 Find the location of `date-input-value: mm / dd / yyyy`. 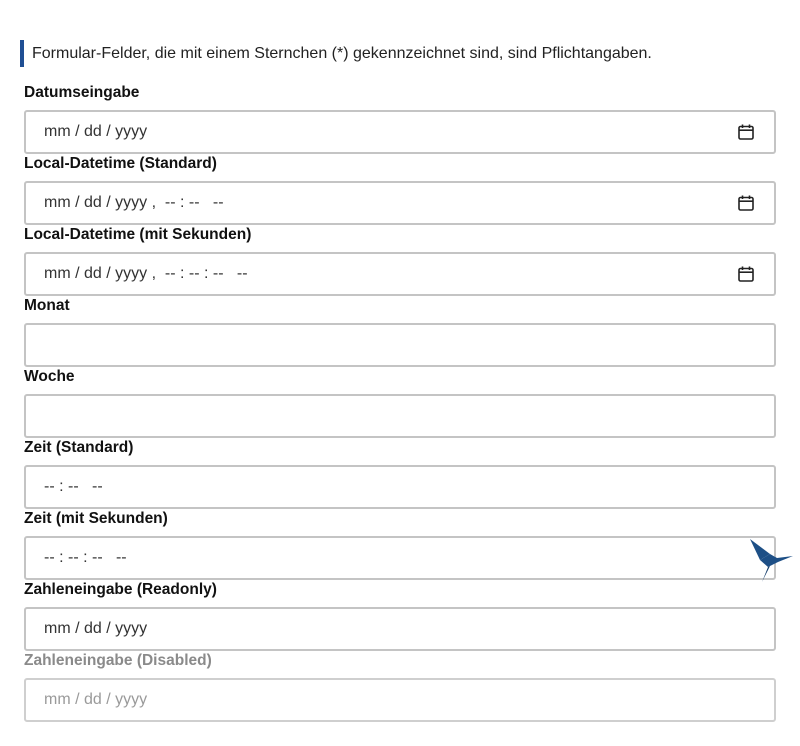

date-input-value: mm / dd / yyyy is located at coordinates (96, 131).